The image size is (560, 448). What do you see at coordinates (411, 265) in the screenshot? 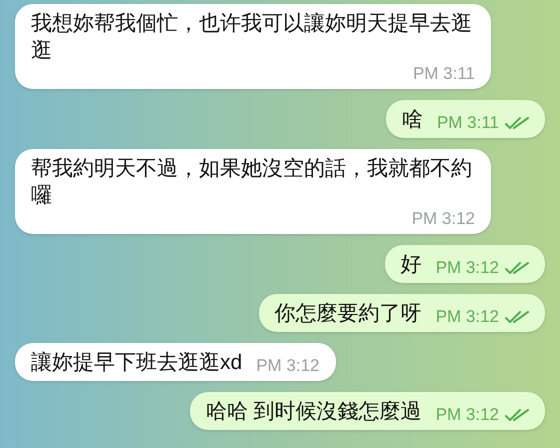
I see `message-text: 好` at bounding box center [411, 265].